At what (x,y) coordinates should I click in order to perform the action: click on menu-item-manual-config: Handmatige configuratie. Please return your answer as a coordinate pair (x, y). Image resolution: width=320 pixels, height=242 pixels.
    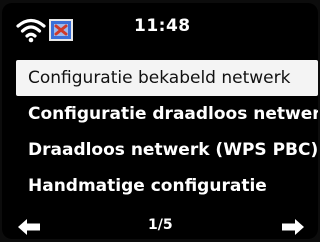
    Looking at the image, I should click on (160, 186).